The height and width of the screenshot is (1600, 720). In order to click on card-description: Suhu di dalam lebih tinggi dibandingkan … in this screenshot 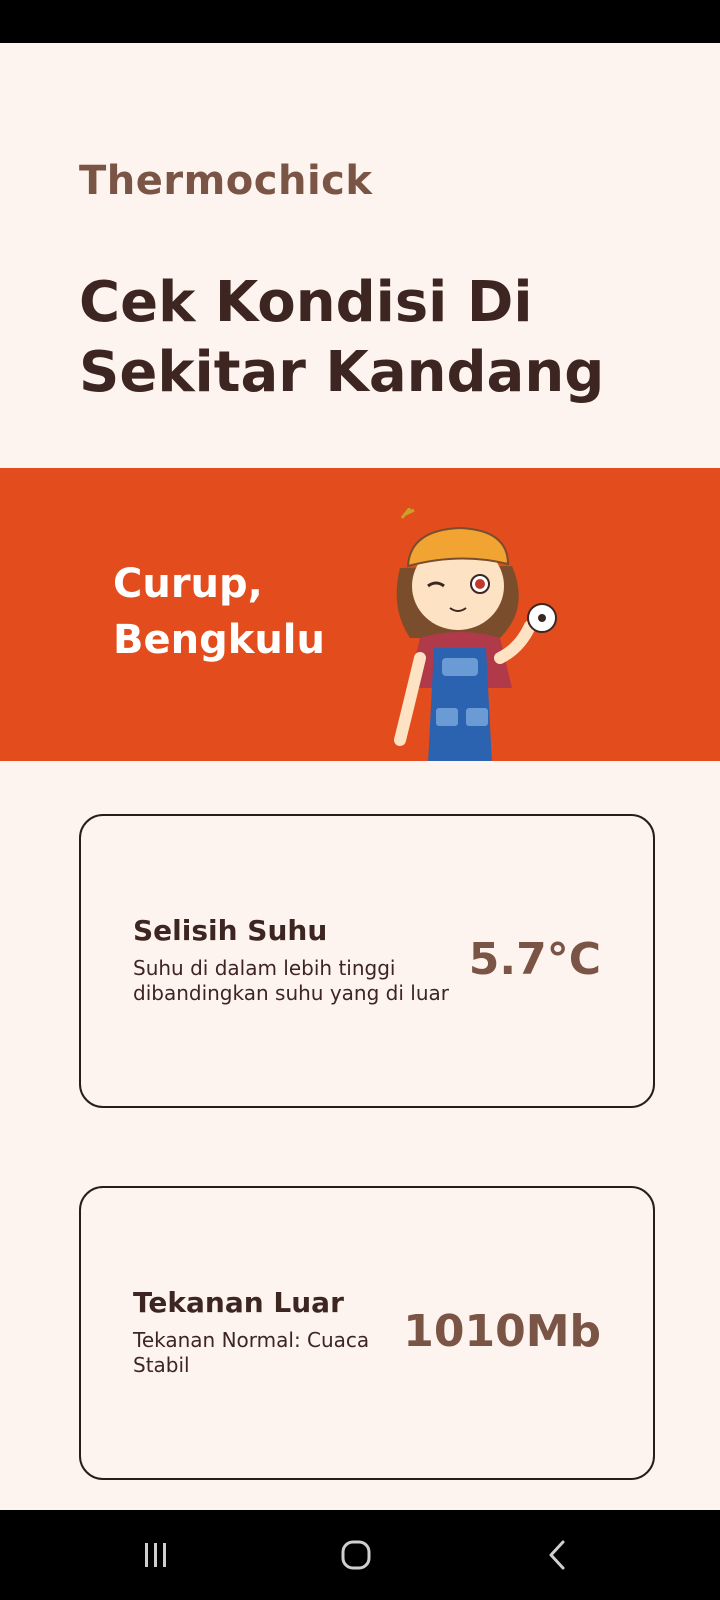, I will do `click(291, 980)`.